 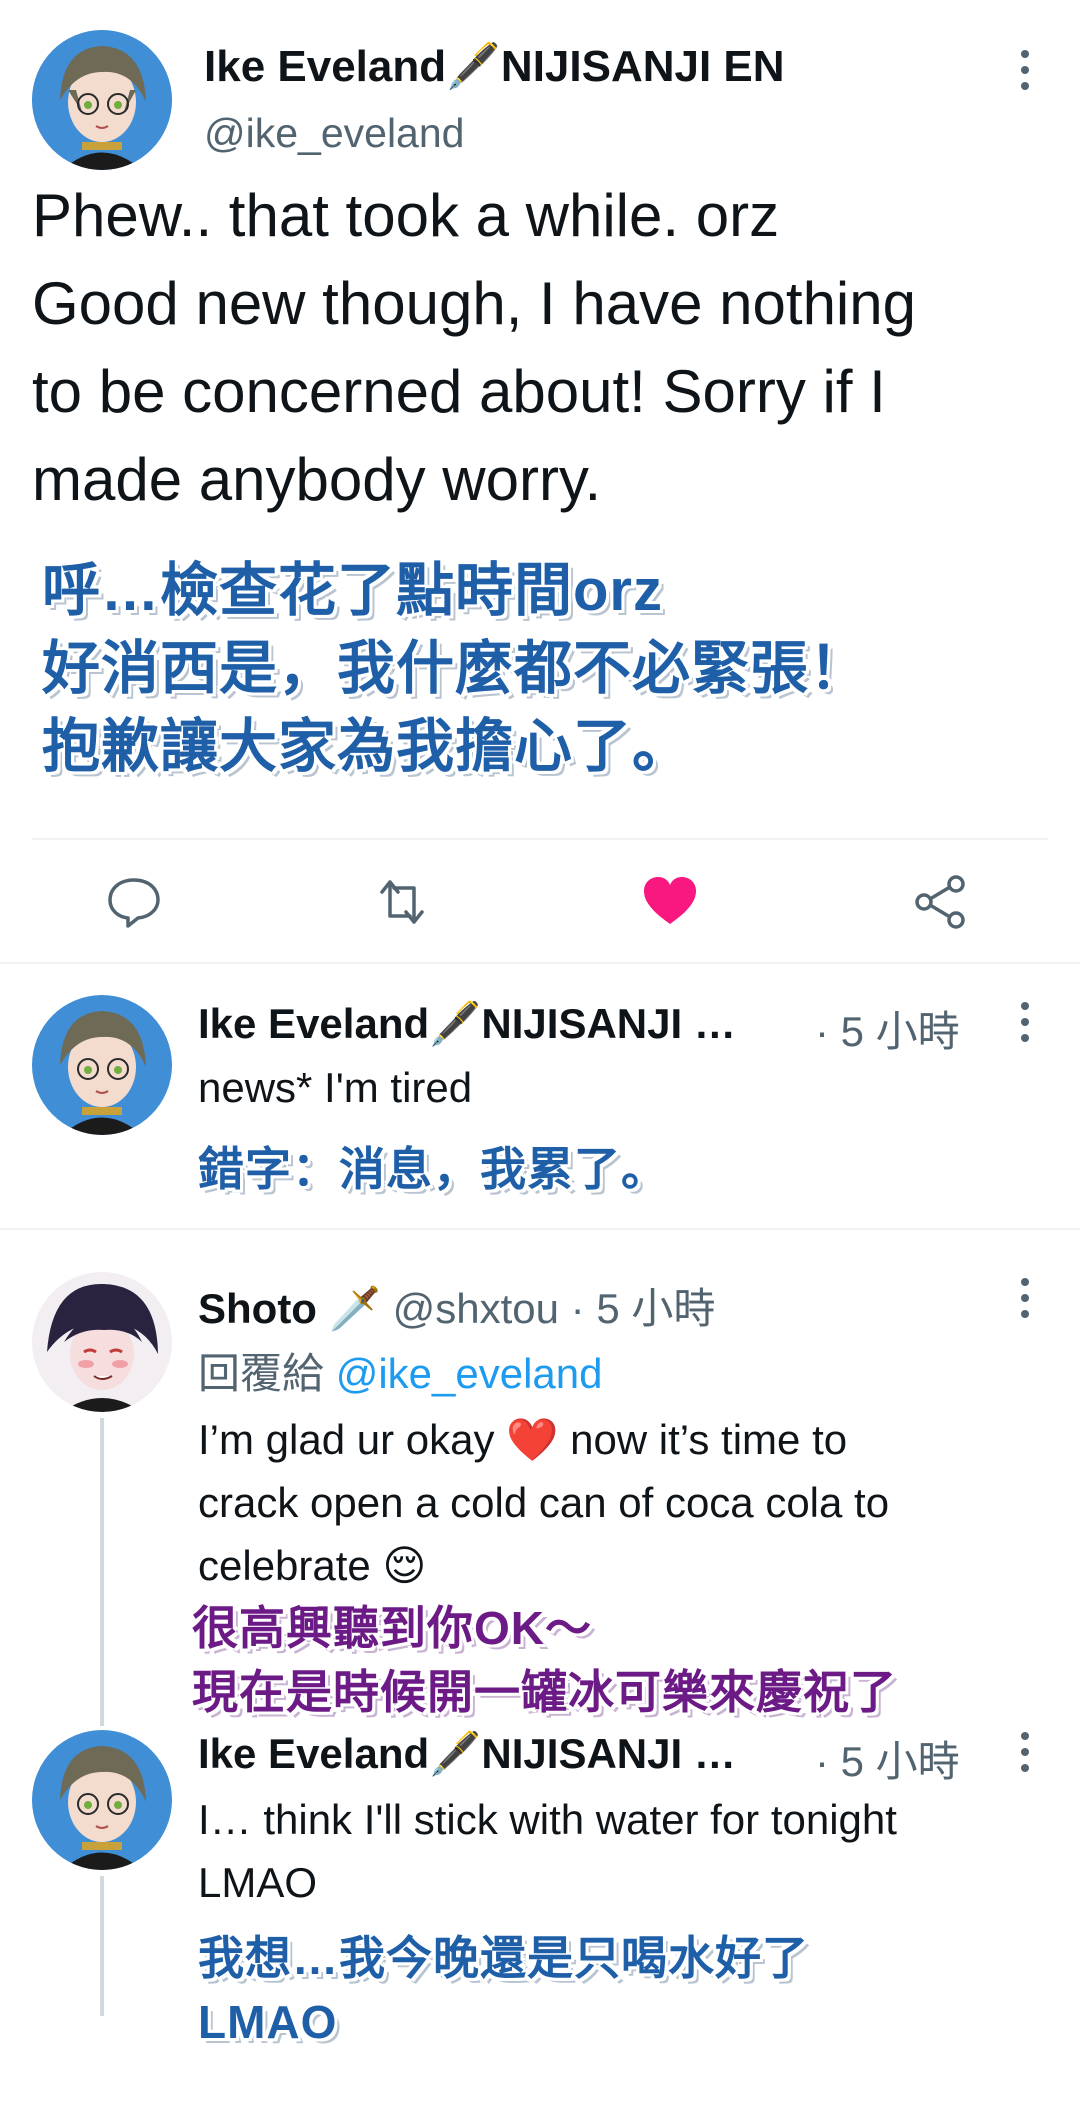 I want to click on translation-line: 很高興聽到你OK～, so click(x=392, y=1628).